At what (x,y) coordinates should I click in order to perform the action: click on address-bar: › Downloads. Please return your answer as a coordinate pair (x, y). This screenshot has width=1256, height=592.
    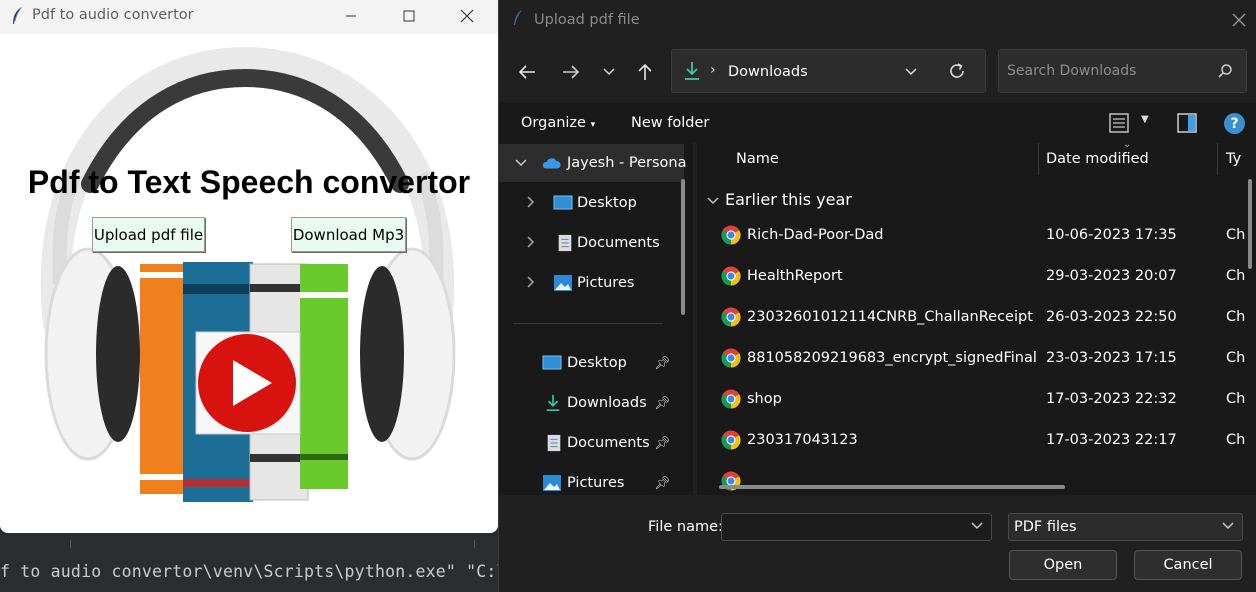
    Looking at the image, I should click on (828, 71).